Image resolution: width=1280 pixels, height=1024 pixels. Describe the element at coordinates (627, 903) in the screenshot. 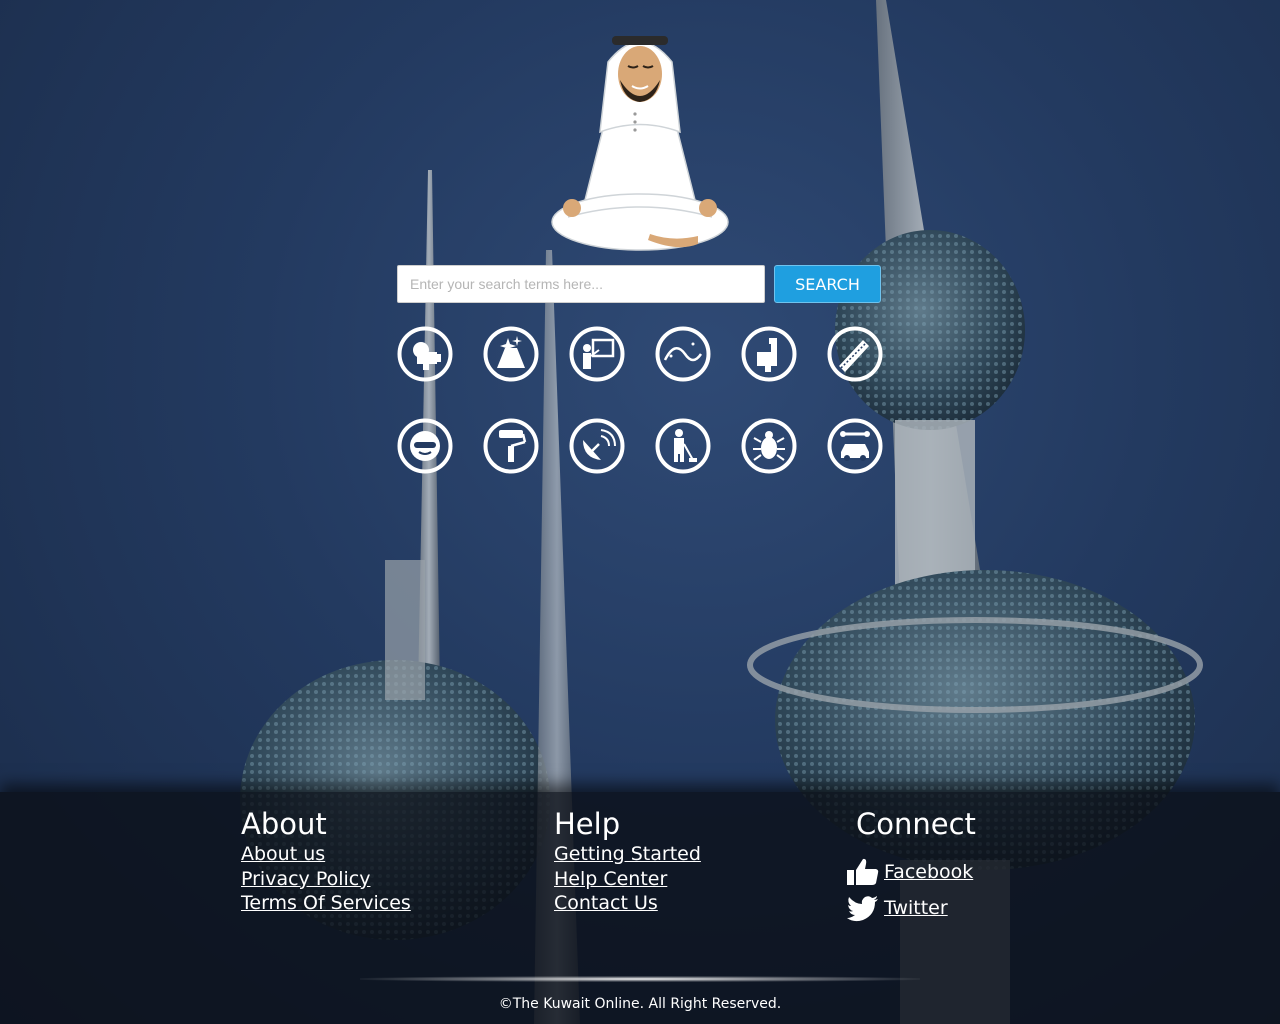

I see `contact-us-link: Contact Us` at that location.